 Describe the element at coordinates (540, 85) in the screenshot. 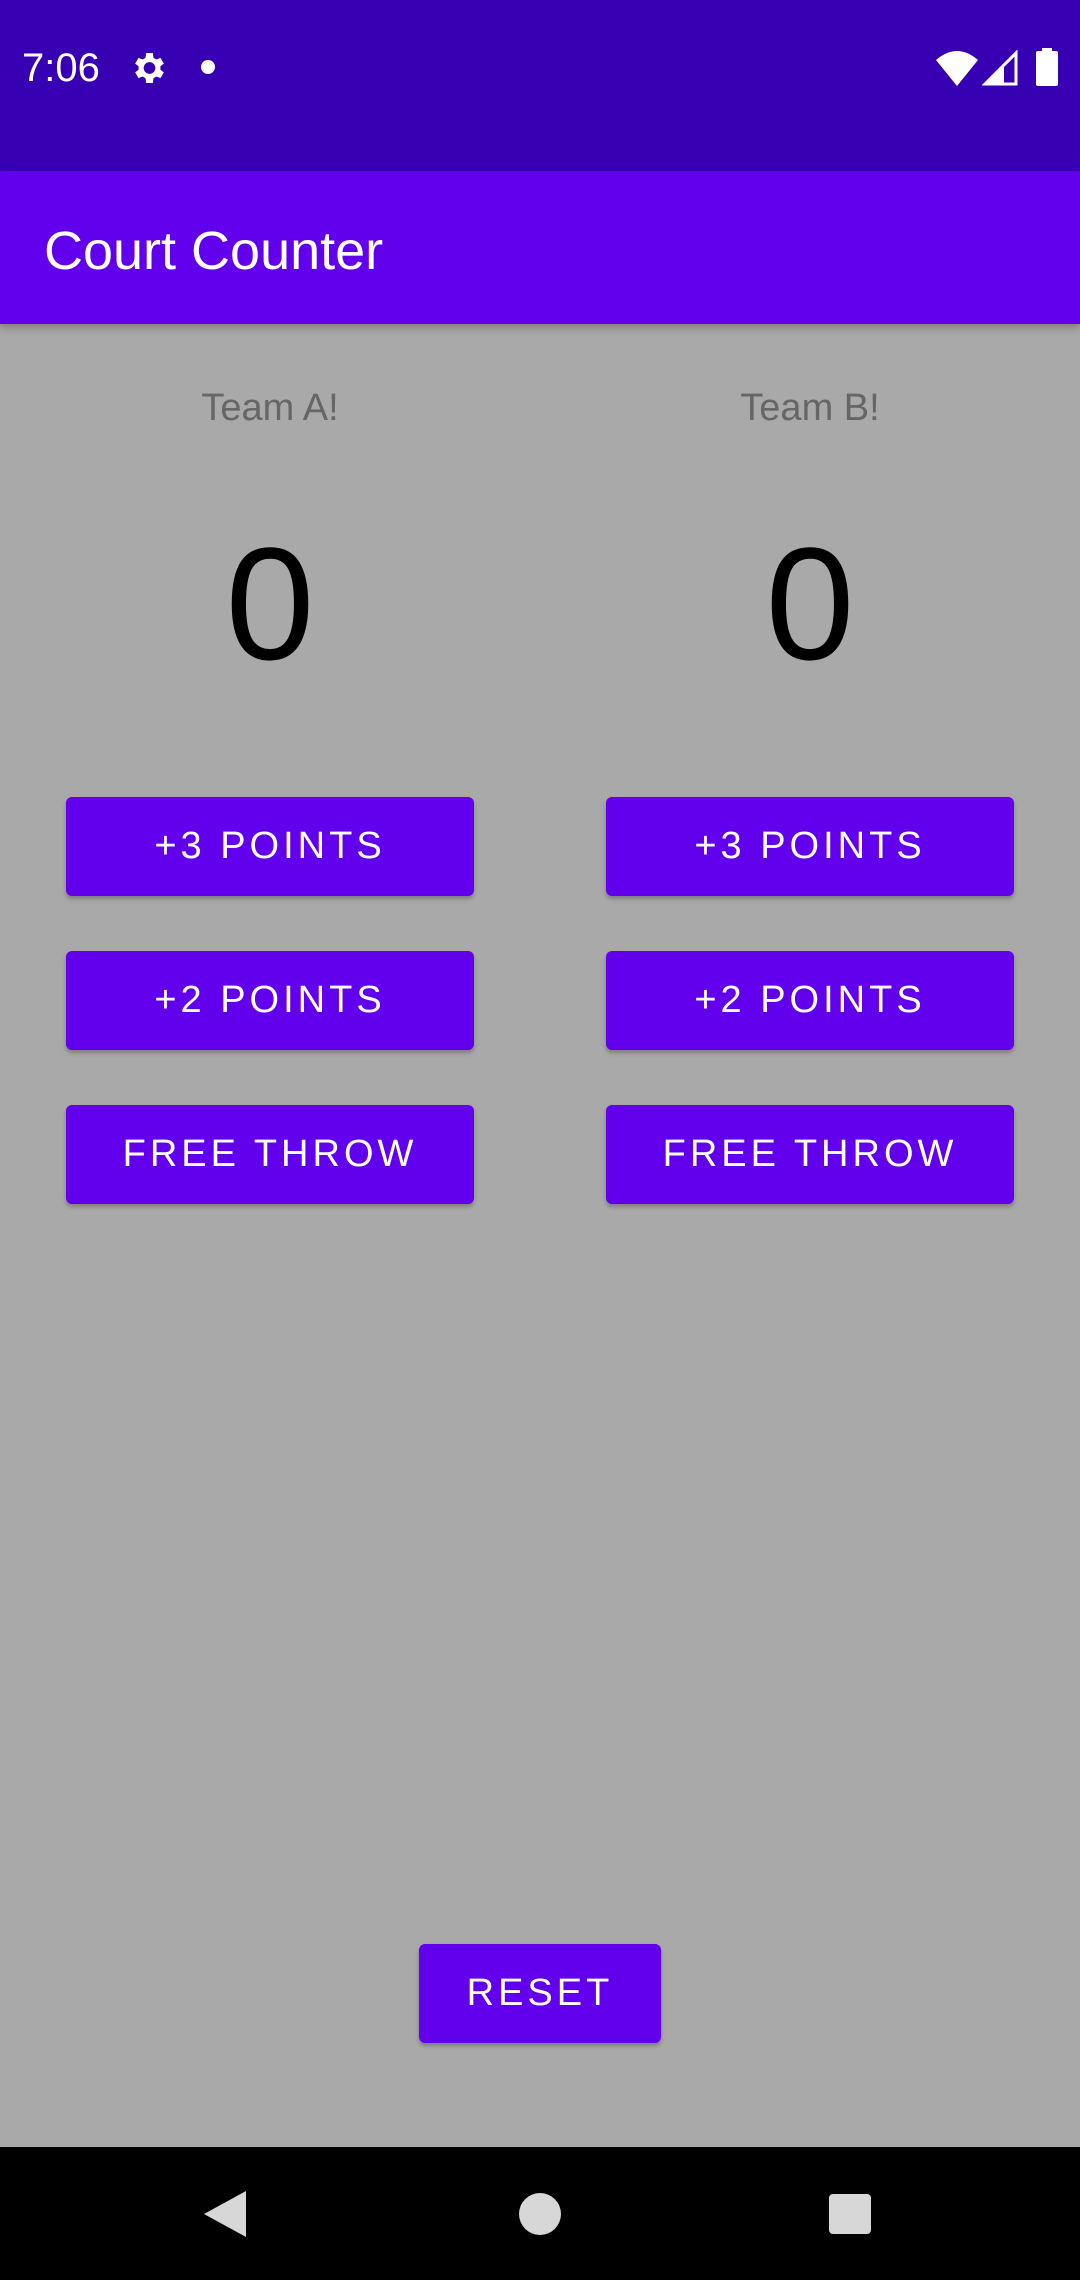

I see `status-bar: 7:06` at that location.